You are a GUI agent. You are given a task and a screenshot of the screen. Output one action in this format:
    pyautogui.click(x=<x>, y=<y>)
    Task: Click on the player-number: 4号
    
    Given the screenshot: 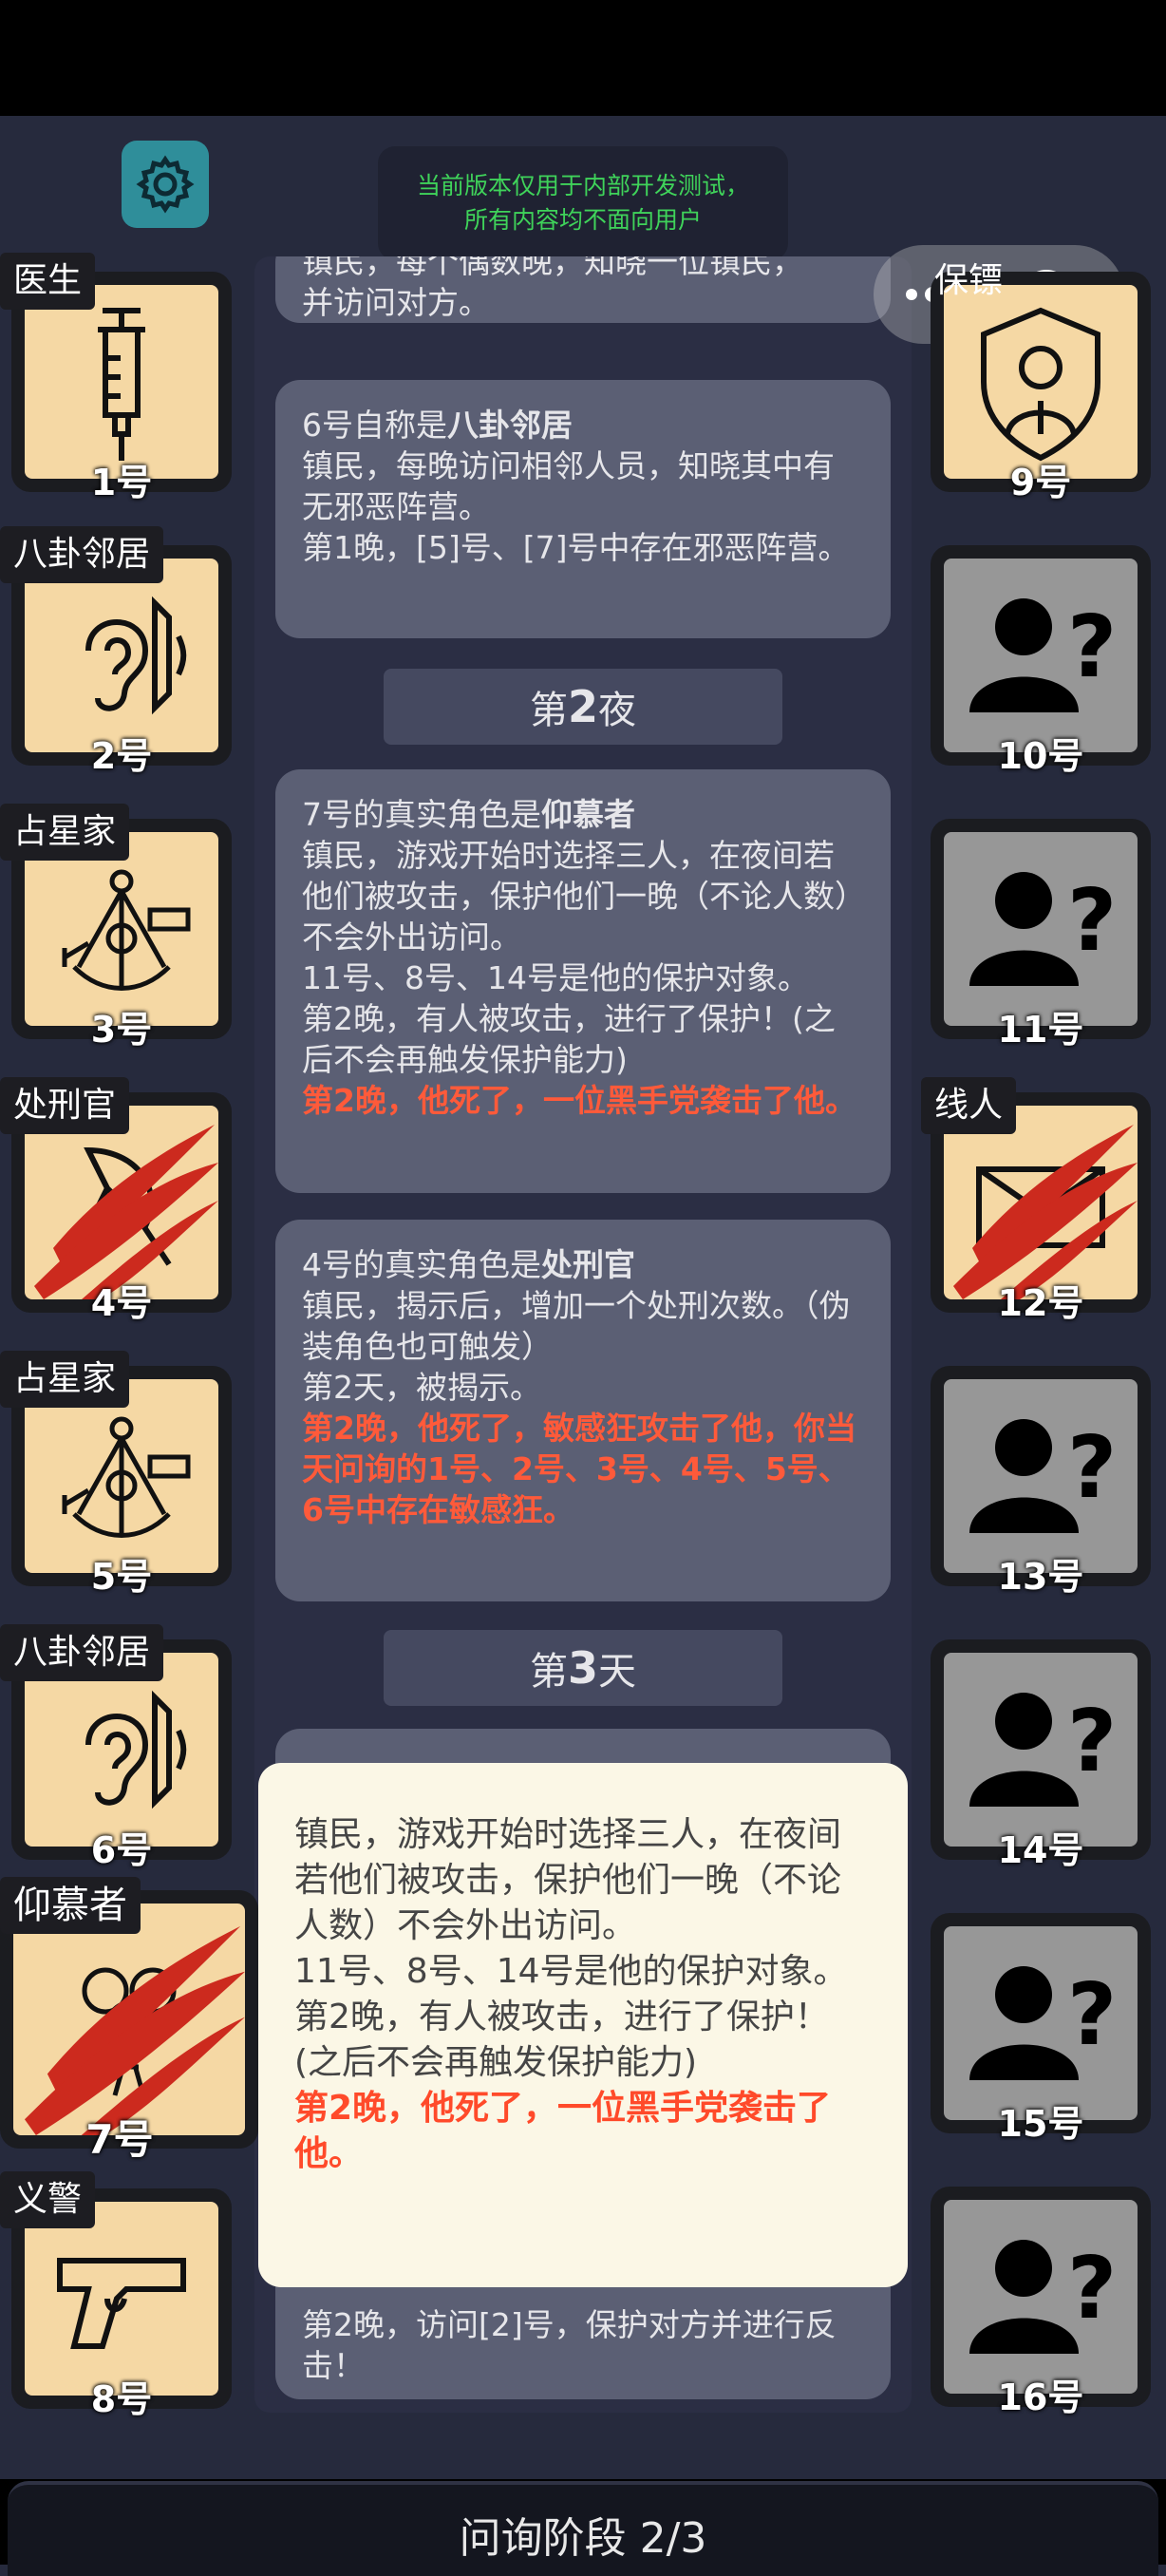 What is the action you would take?
    pyautogui.click(x=121, y=1303)
    